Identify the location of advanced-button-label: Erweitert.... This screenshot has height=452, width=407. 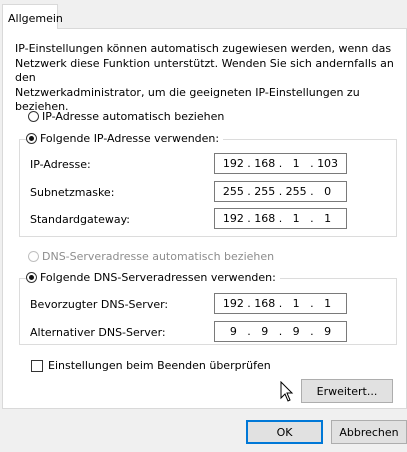
(347, 391).